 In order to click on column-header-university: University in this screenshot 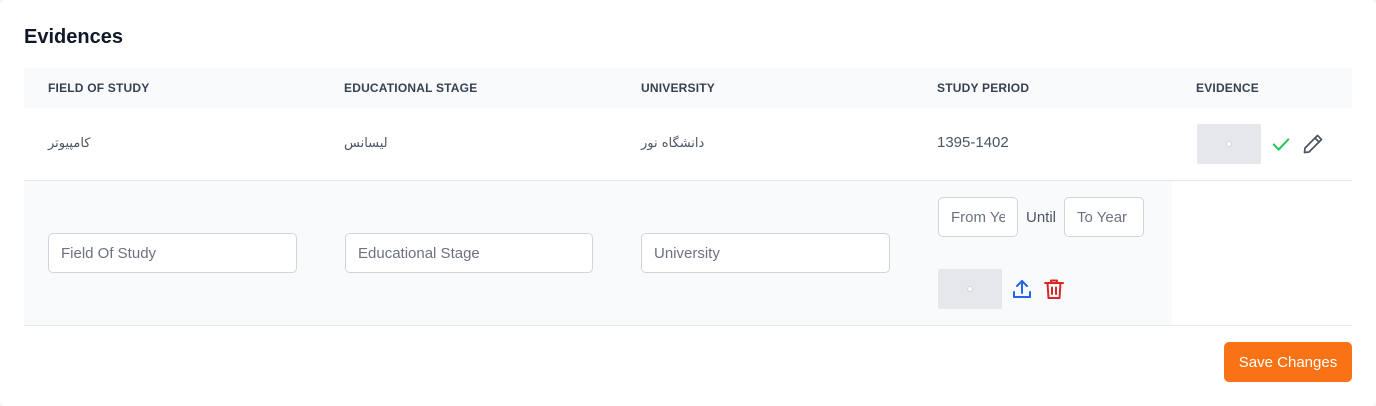, I will do `click(678, 88)`.